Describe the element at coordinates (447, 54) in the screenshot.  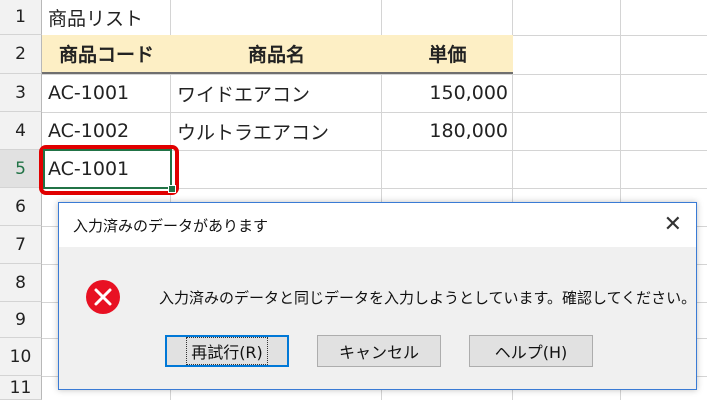
I see `header-cell-price: 単価` at that location.